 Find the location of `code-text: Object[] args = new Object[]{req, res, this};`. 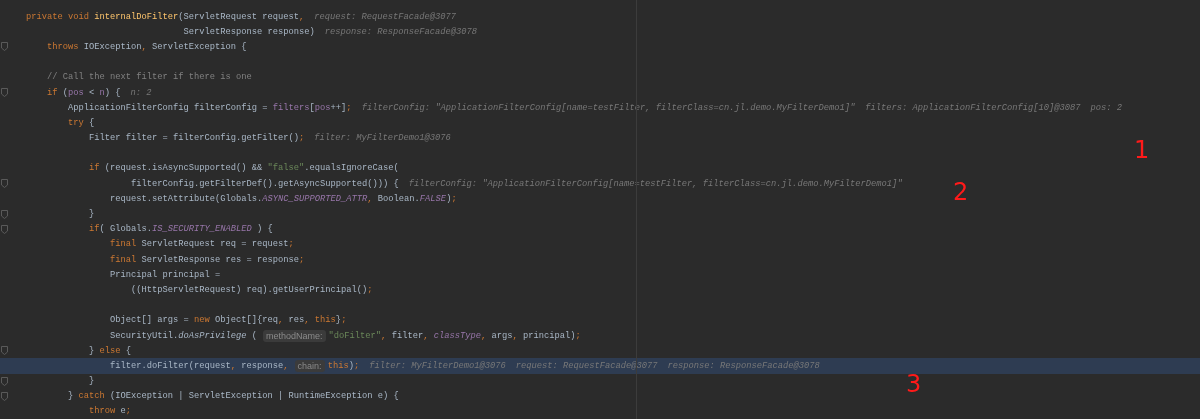

code-text: Object[] args = new Object[]{req, res, this}; is located at coordinates (228, 320).